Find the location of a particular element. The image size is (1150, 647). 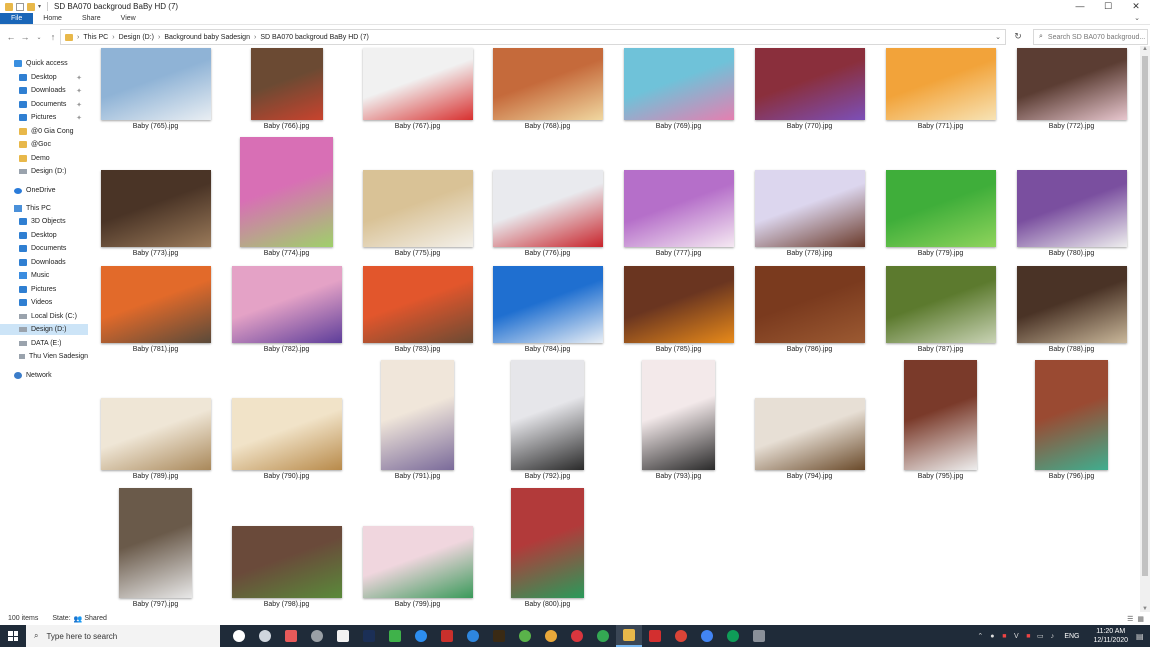

nav-item: Pictures ✦ is located at coordinates (44, 117).